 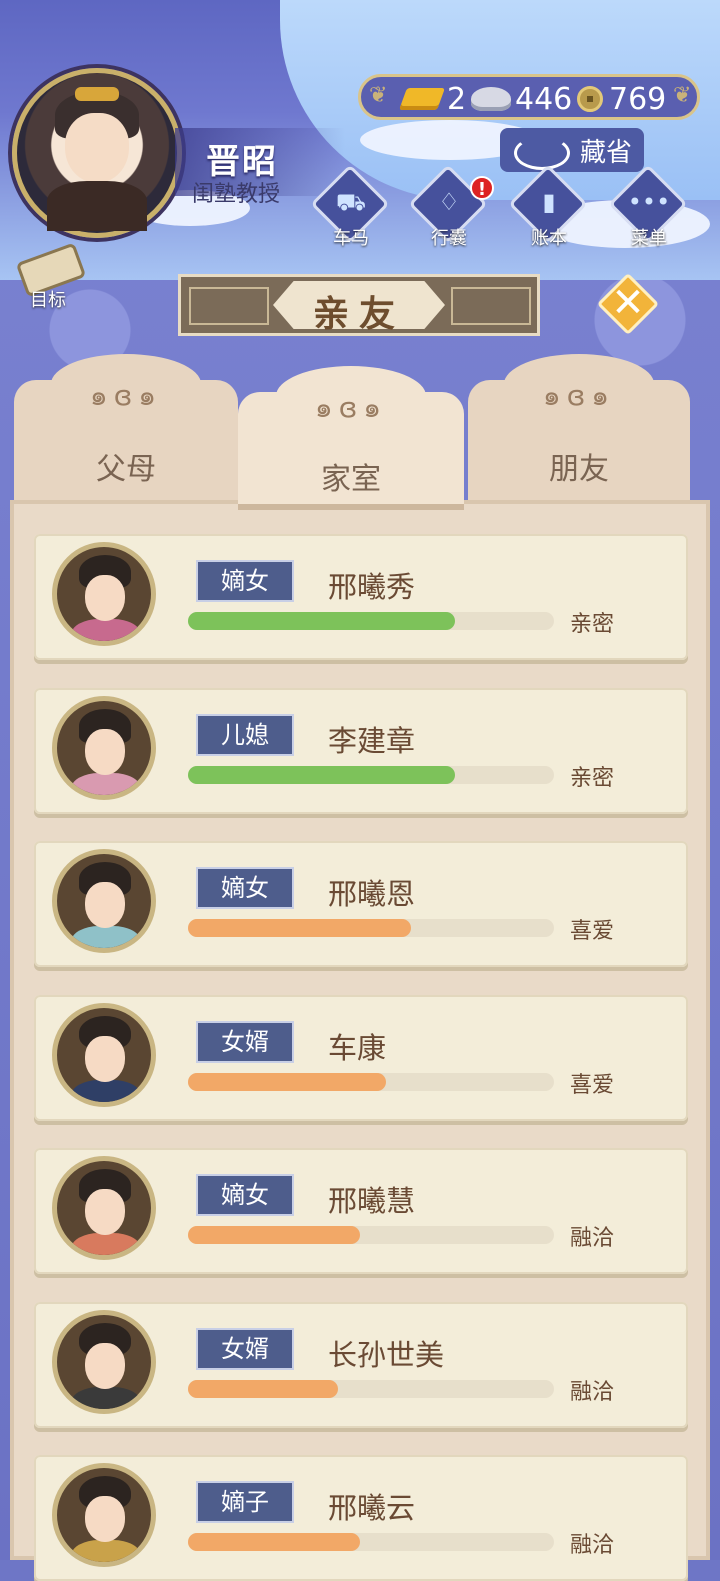 What do you see at coordinates (351, 238) in the screenshot?
I see `menu-label: 车马` at bounding box center [351, 238].